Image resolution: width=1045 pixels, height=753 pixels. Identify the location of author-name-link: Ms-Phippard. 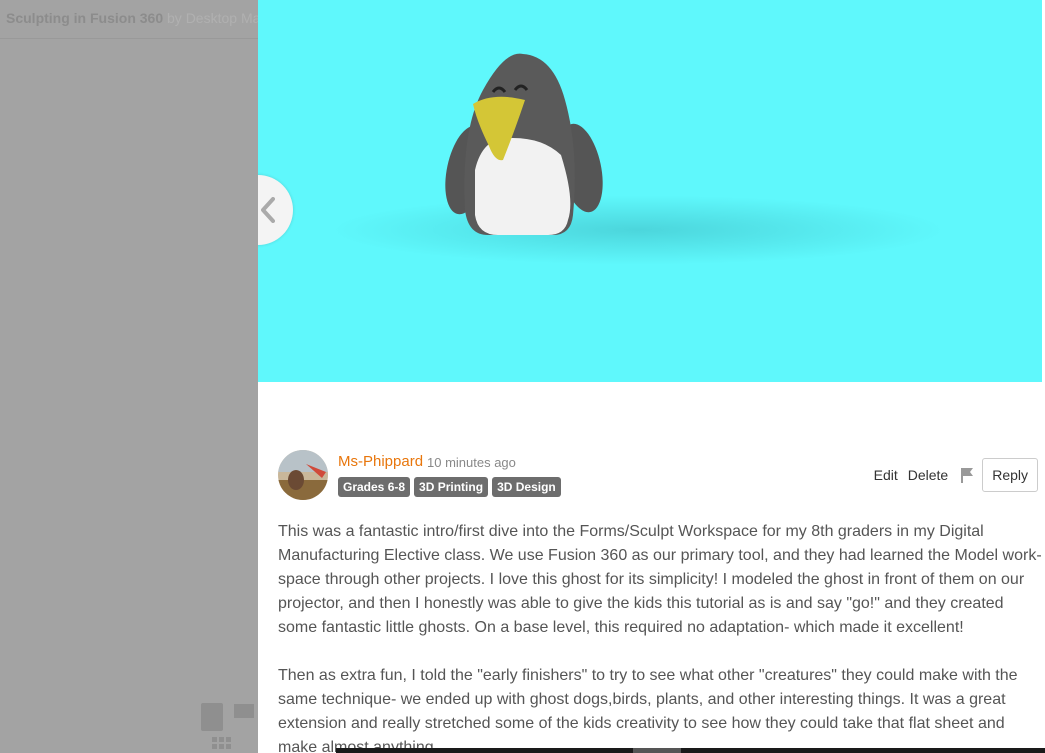
(380, 461).